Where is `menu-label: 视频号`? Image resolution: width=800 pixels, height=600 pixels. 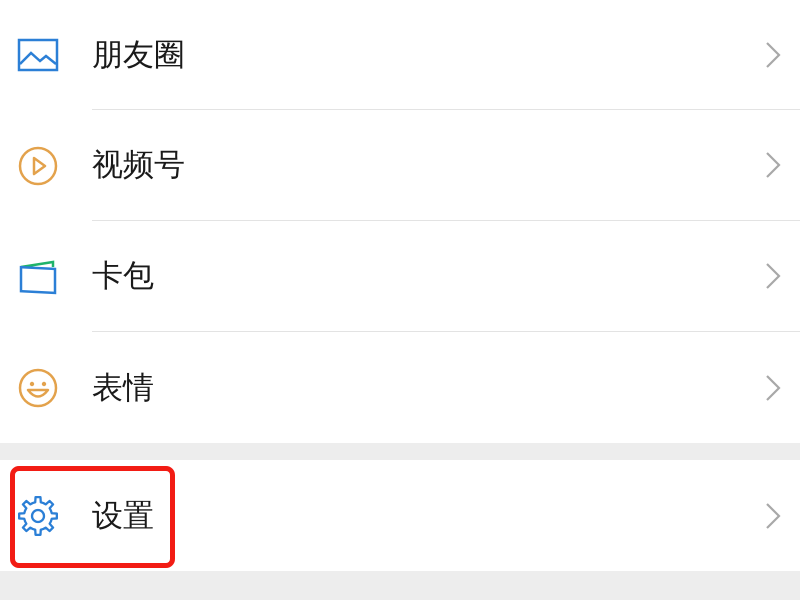
menu-label: 视频号 is located at coordinates (138, 165).